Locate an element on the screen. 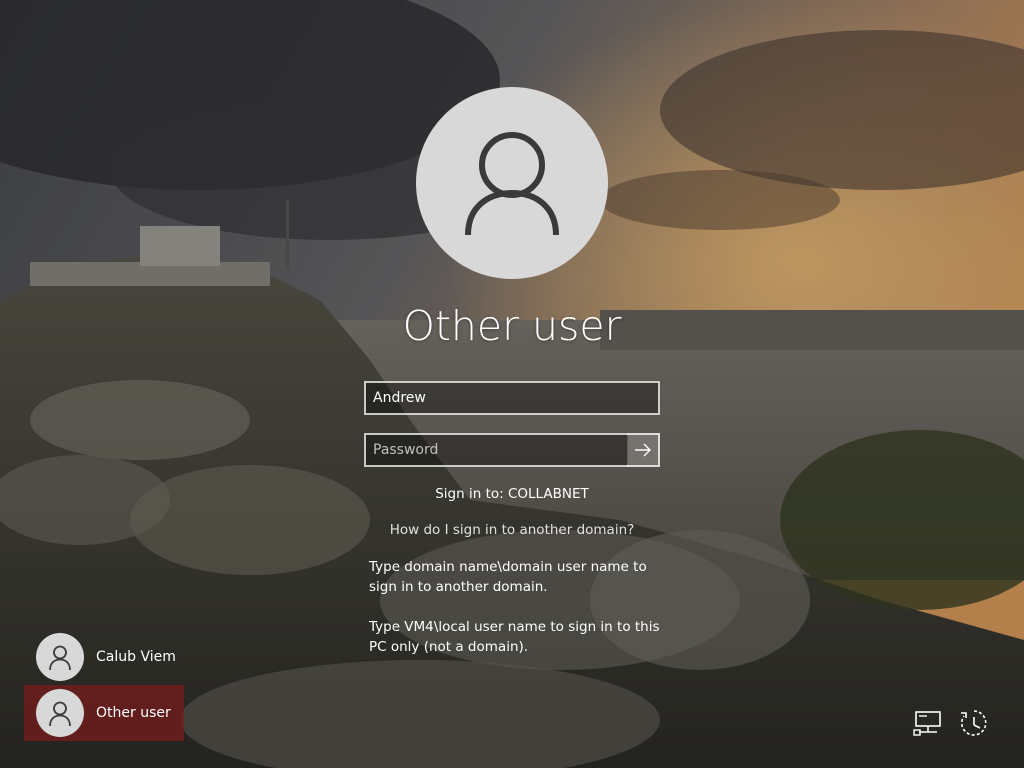 The image size is (1024, 768). sign-in-domain-label: Sign in to: COLLABNET is located at coordinates (512, 494).